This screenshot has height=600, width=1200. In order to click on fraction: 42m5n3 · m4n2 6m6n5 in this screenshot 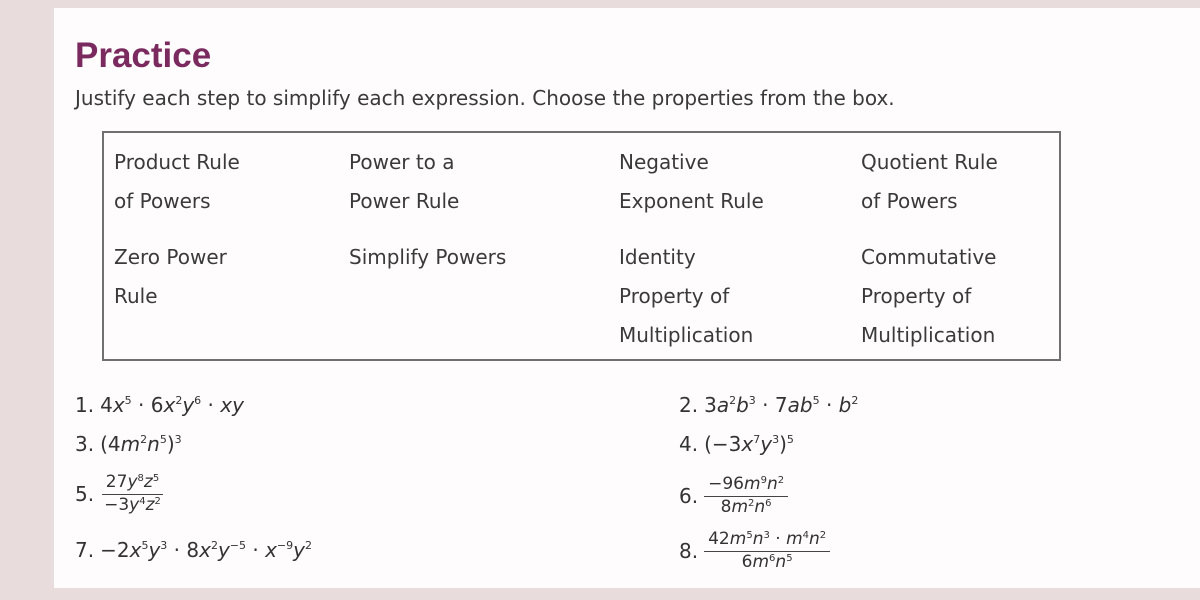, I will do `click(767, 550)`.